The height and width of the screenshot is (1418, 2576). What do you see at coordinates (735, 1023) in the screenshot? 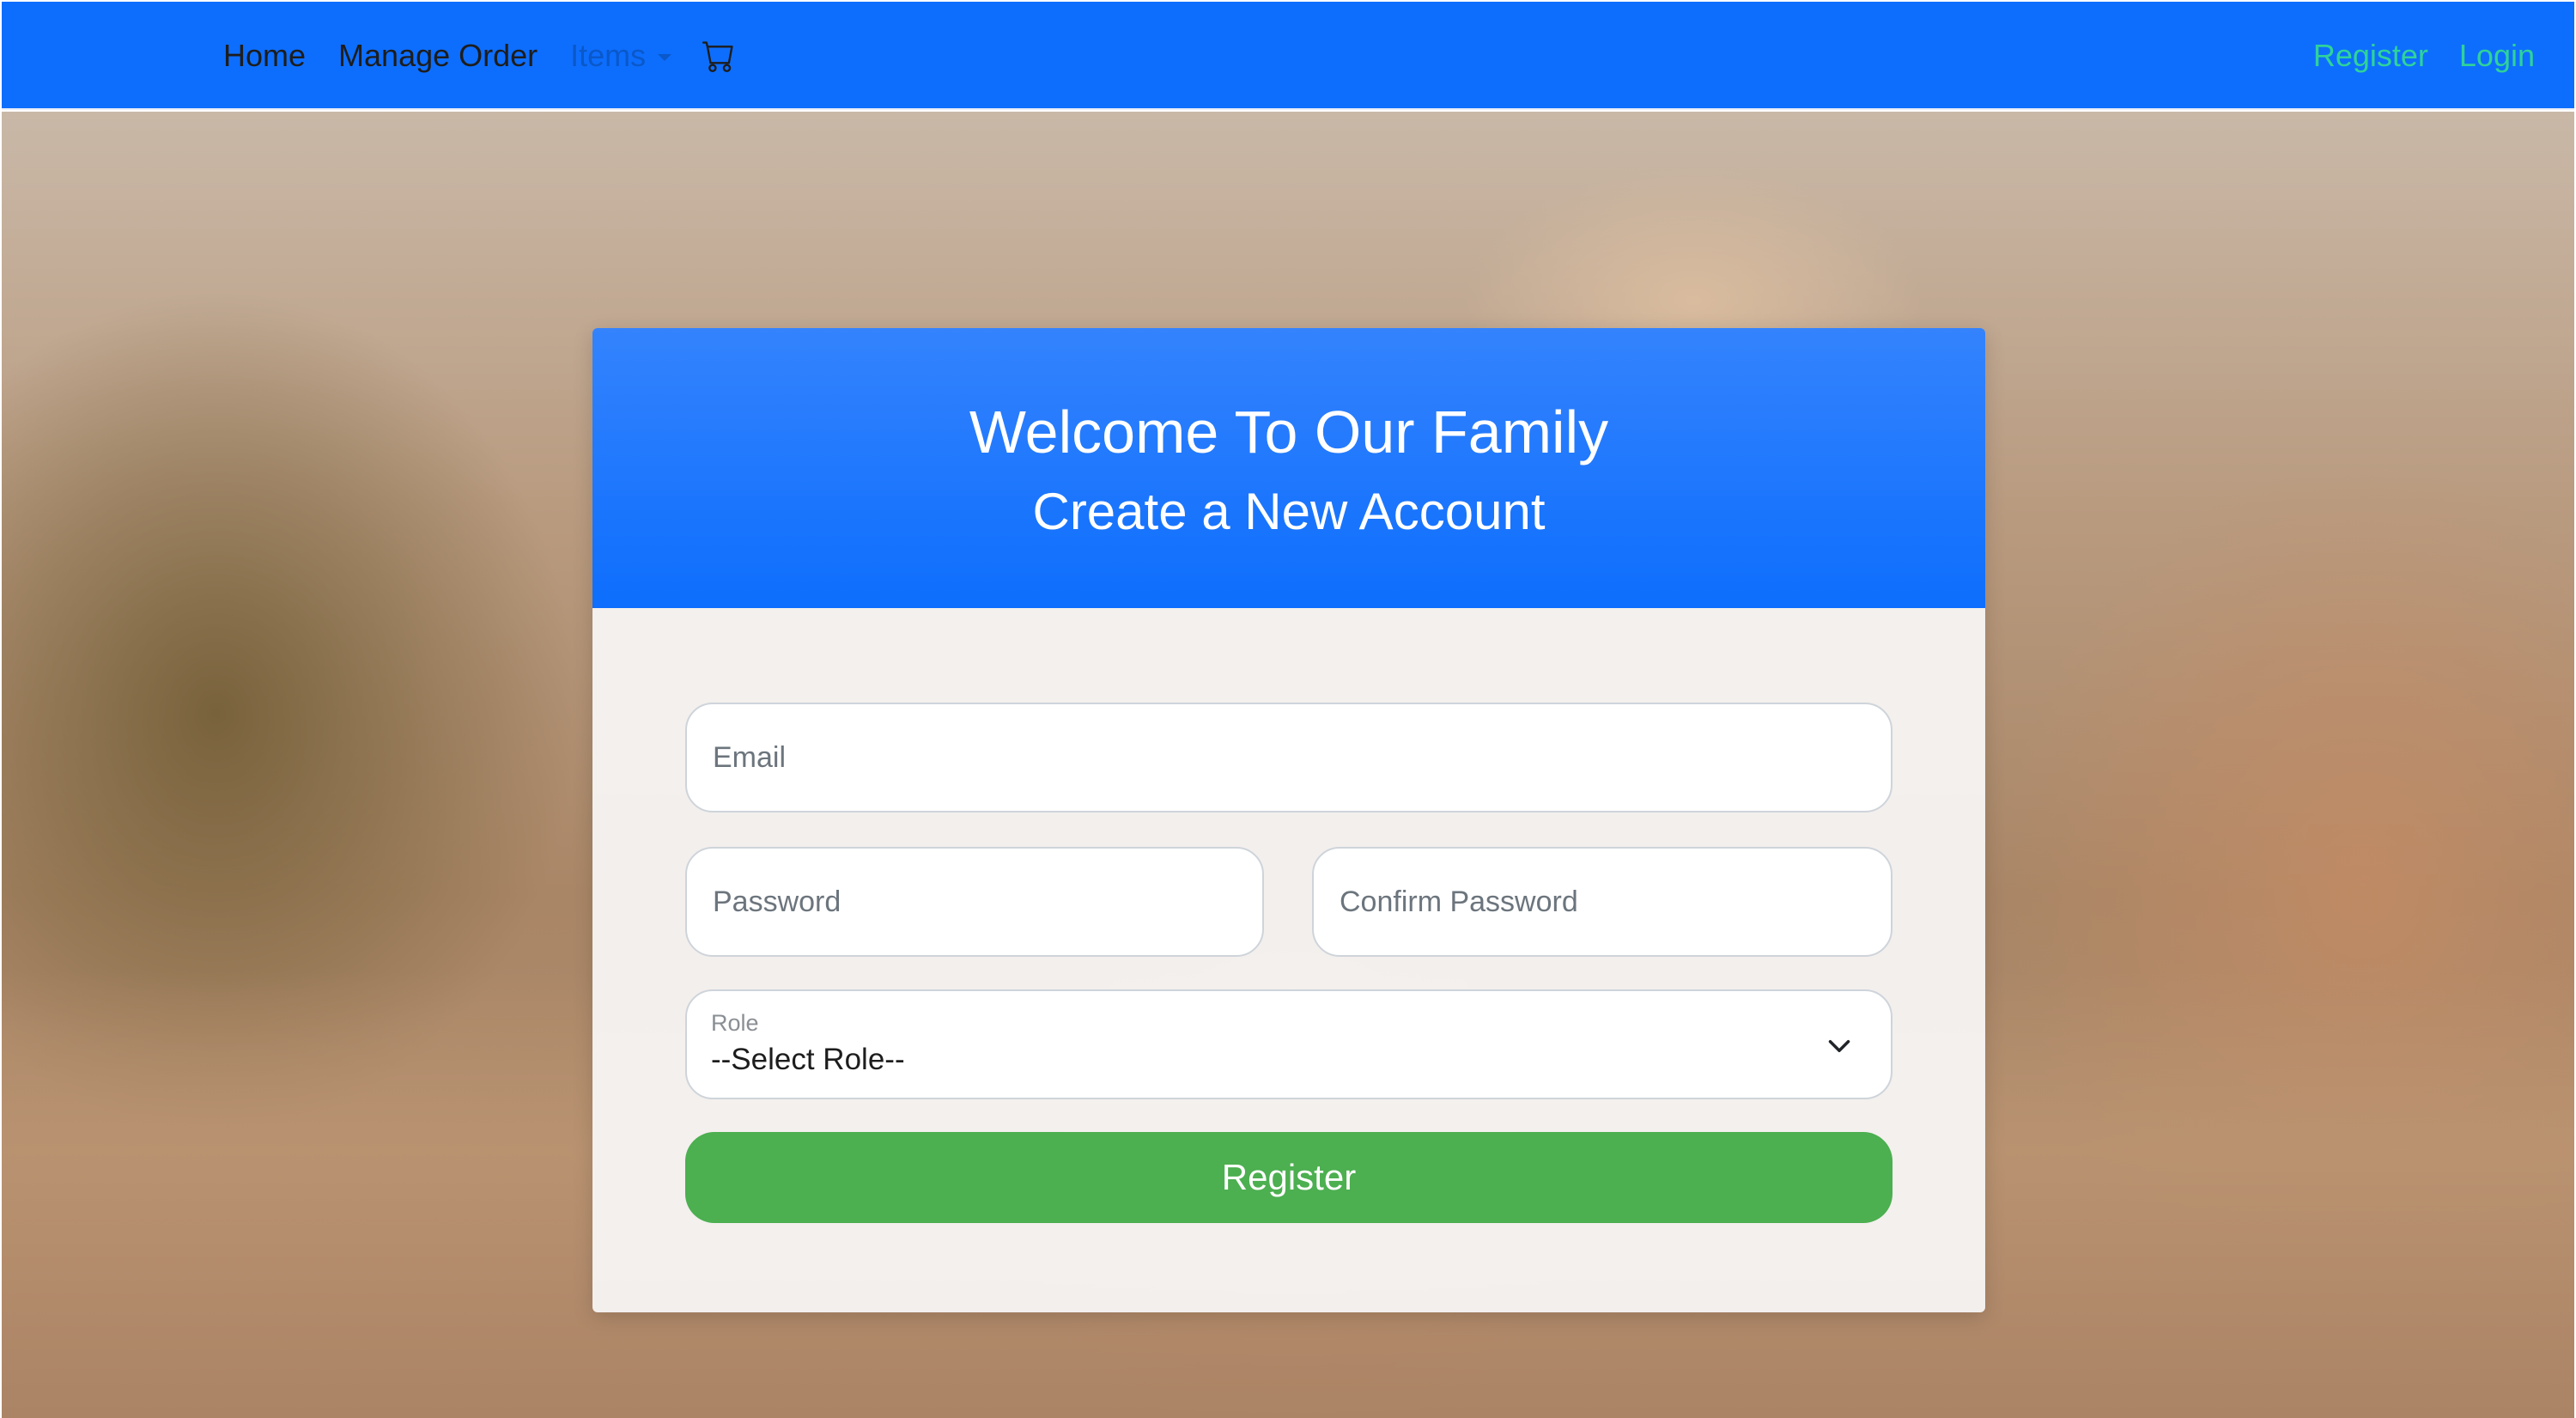
I see `role-label: Role` at bounding box center [735, 1023].